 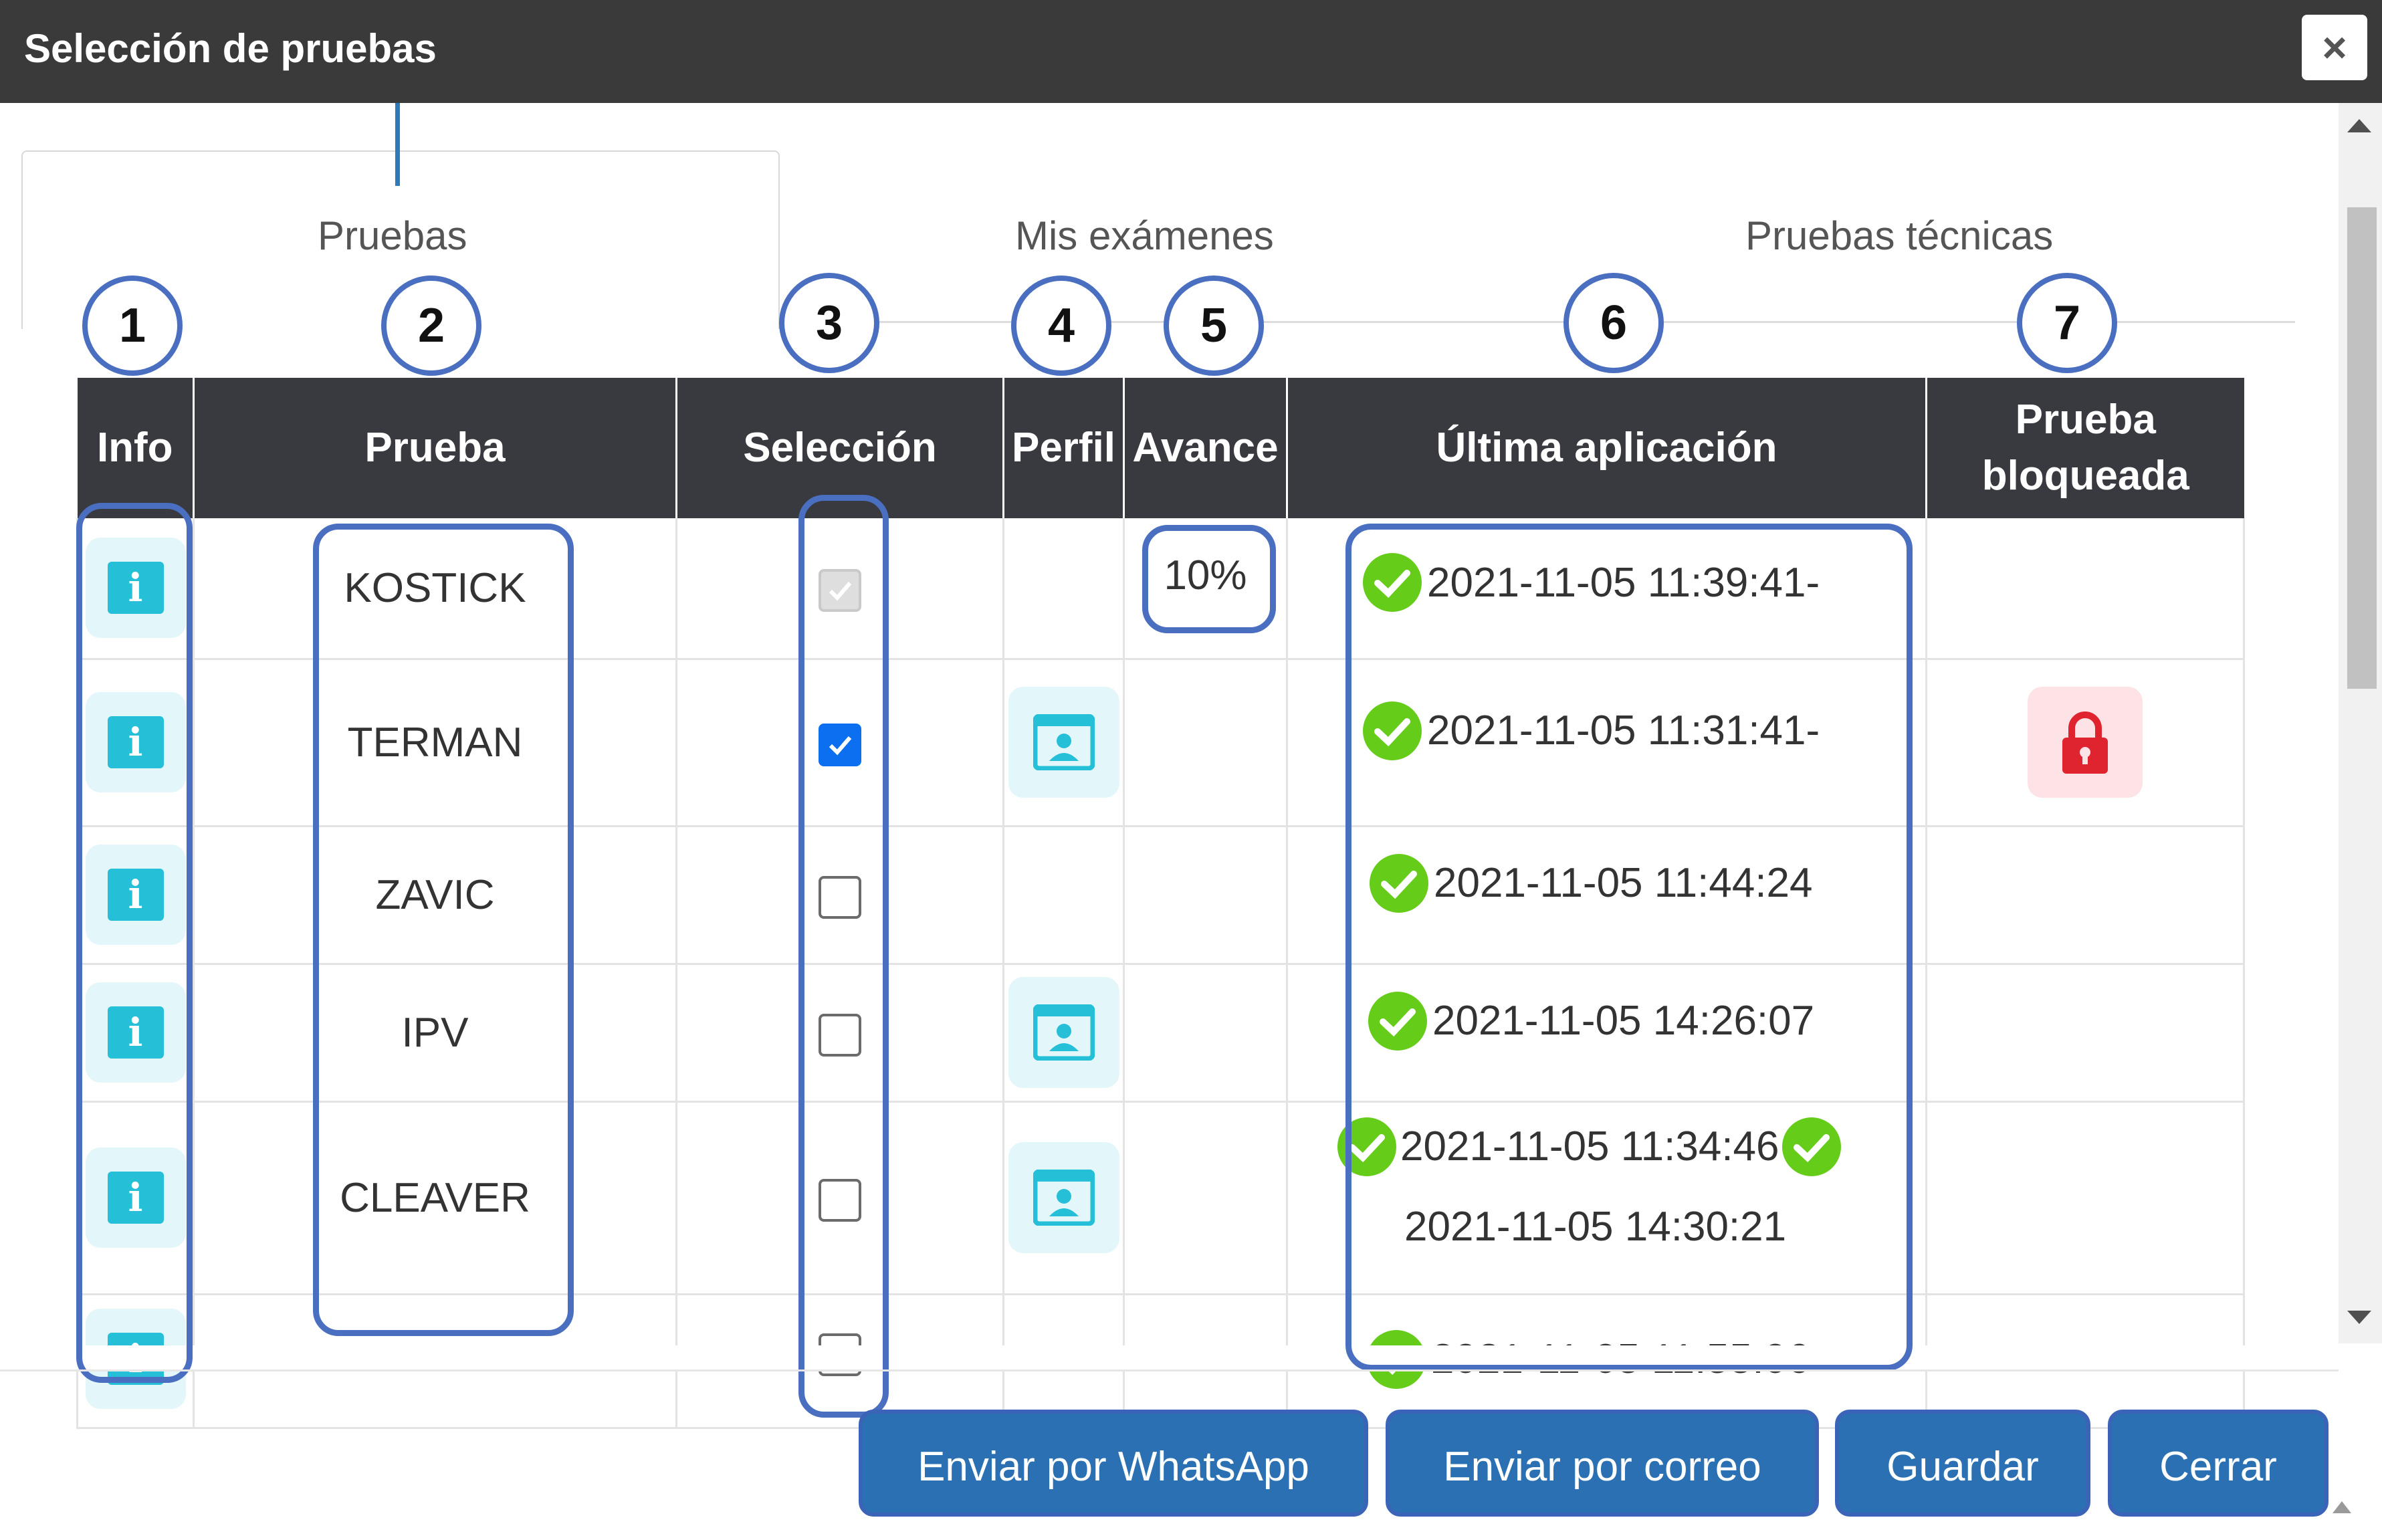 I want to click on col-header-prueba: Prueba, so click(x=435, y=448).